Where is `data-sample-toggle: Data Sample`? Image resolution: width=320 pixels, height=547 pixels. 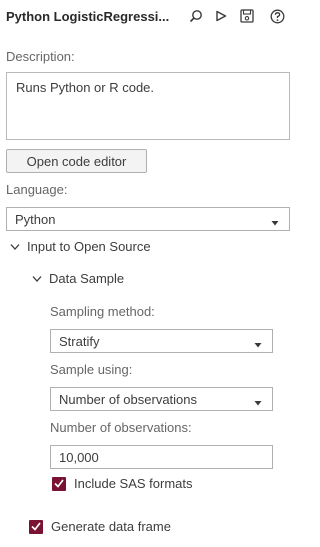 data-sample-toggle: Data Sample is located at coordinates (78, 278).